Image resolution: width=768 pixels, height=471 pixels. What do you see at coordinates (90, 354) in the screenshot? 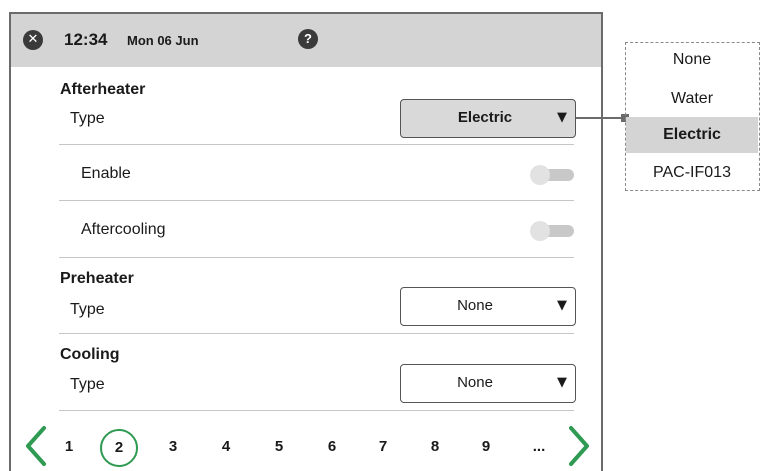
I see `section-title-cooling: Cooling` at bounding box center [90, 354].